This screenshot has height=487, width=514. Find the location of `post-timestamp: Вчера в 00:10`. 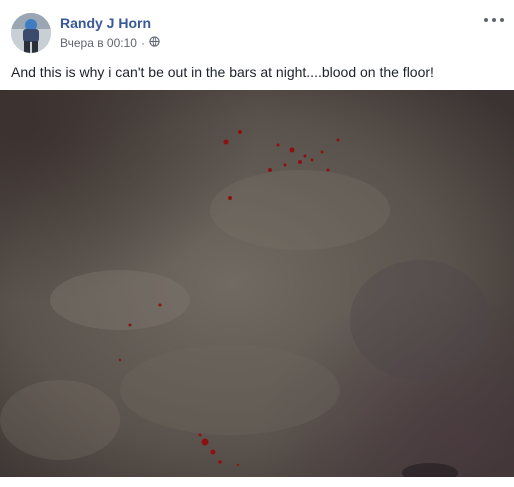

post-timestamp: Вчера в 00:10 is located at coordinates (98, 43).